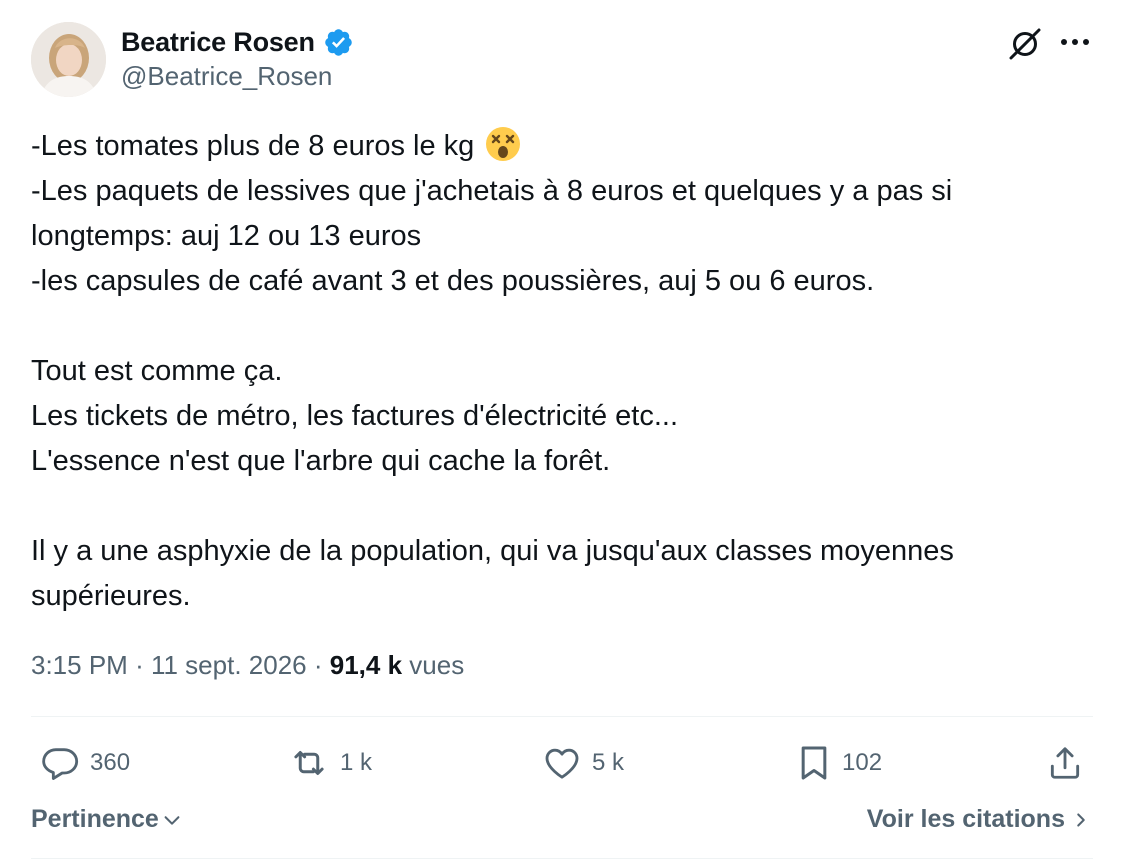  I want to click on tweet-meta: 3:15 PM · 11 sept. 2026 · 91,4 k vues, so click(247, 665).